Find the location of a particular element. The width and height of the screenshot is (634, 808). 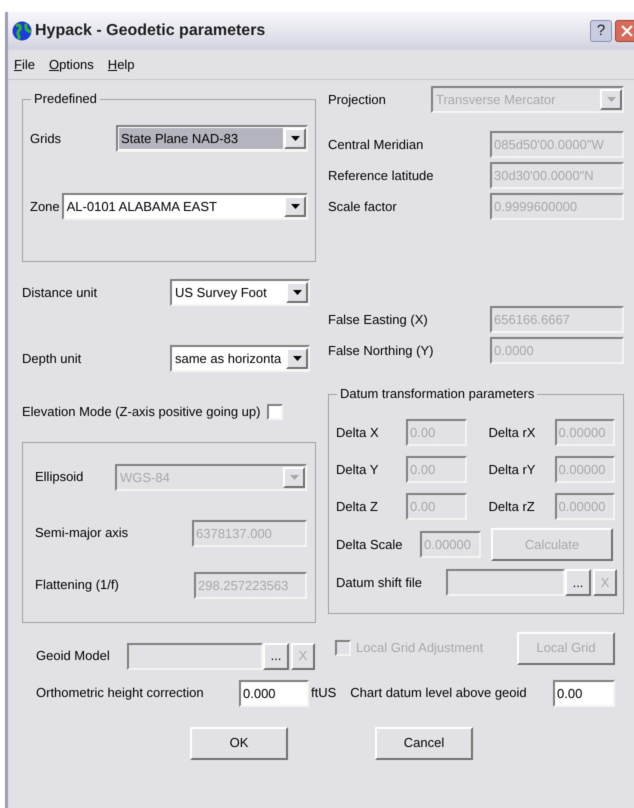

field-label: Delta rZ is located at coordinates (512, 507).